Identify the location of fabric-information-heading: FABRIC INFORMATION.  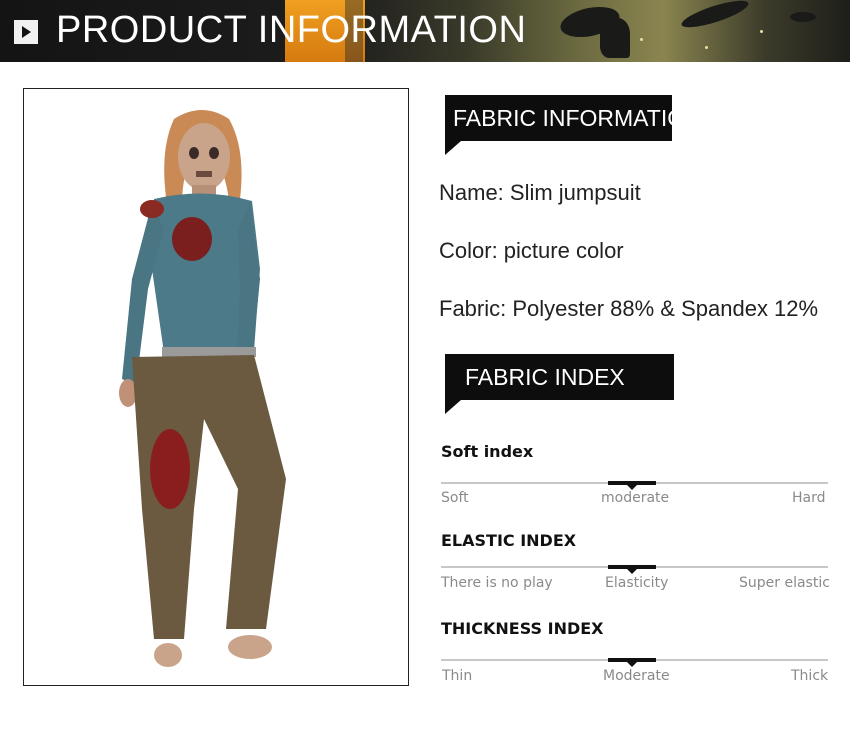
(577, 118).